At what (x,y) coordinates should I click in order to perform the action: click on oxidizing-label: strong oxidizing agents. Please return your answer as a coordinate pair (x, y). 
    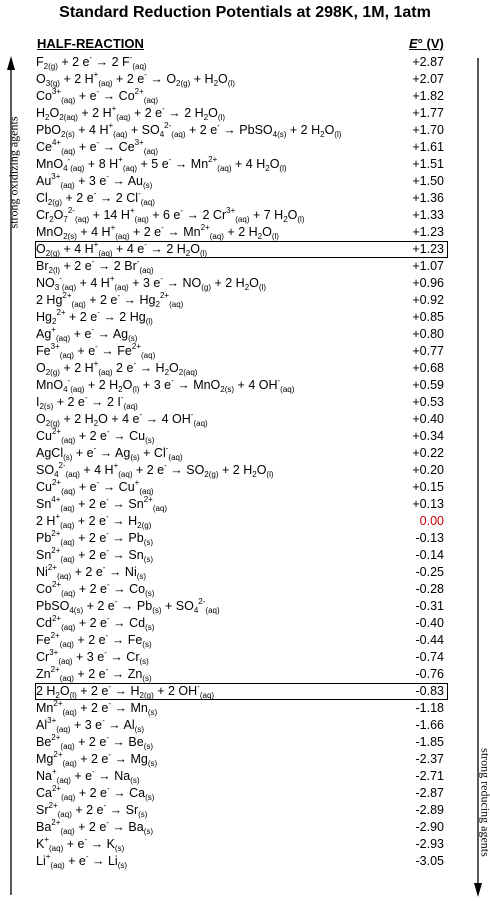
    Looking at the image, I should click on (13, 172).